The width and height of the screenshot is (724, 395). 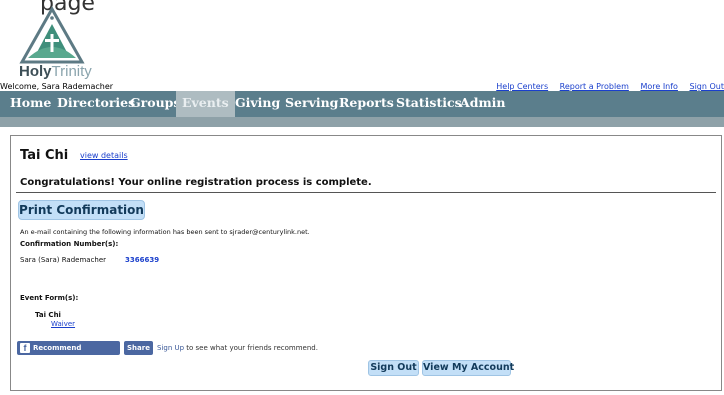 What do you see at coordinates (104, 155) in the screenshot?
I see `view-details-link: view details` at bounding box center [104, 155].